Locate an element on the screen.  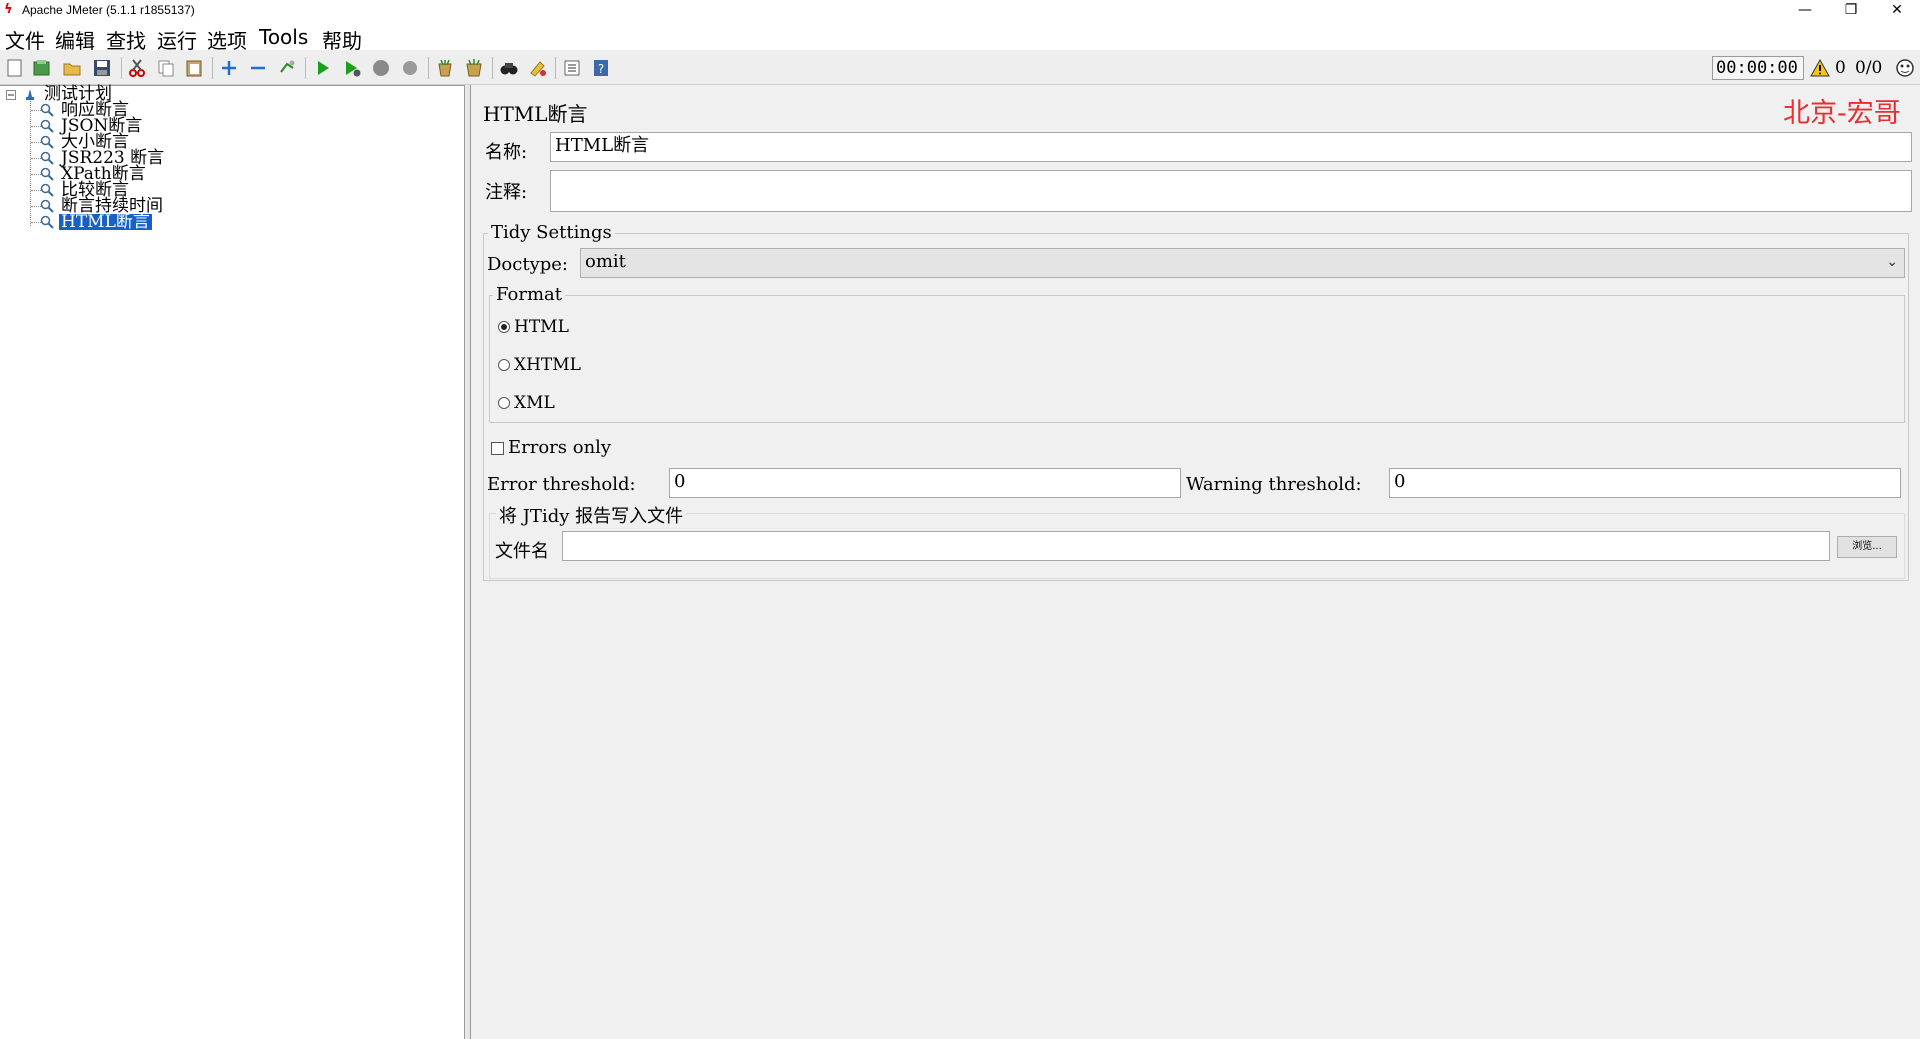
comment-label: 注释: is located at coordinates (506, 192).